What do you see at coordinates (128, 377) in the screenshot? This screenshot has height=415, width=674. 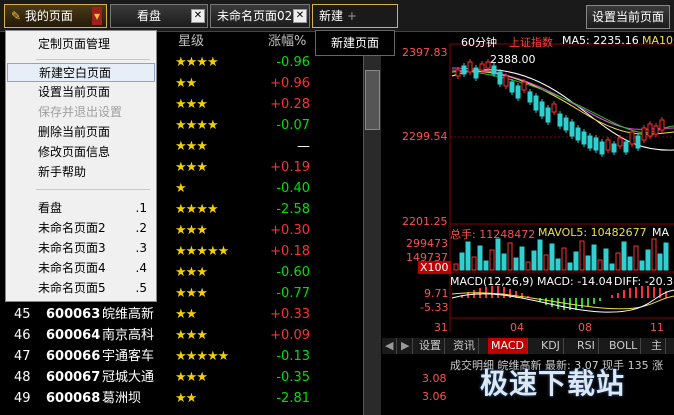 I see `stock-name: 冠城大通` at bounding box center [128, 377].